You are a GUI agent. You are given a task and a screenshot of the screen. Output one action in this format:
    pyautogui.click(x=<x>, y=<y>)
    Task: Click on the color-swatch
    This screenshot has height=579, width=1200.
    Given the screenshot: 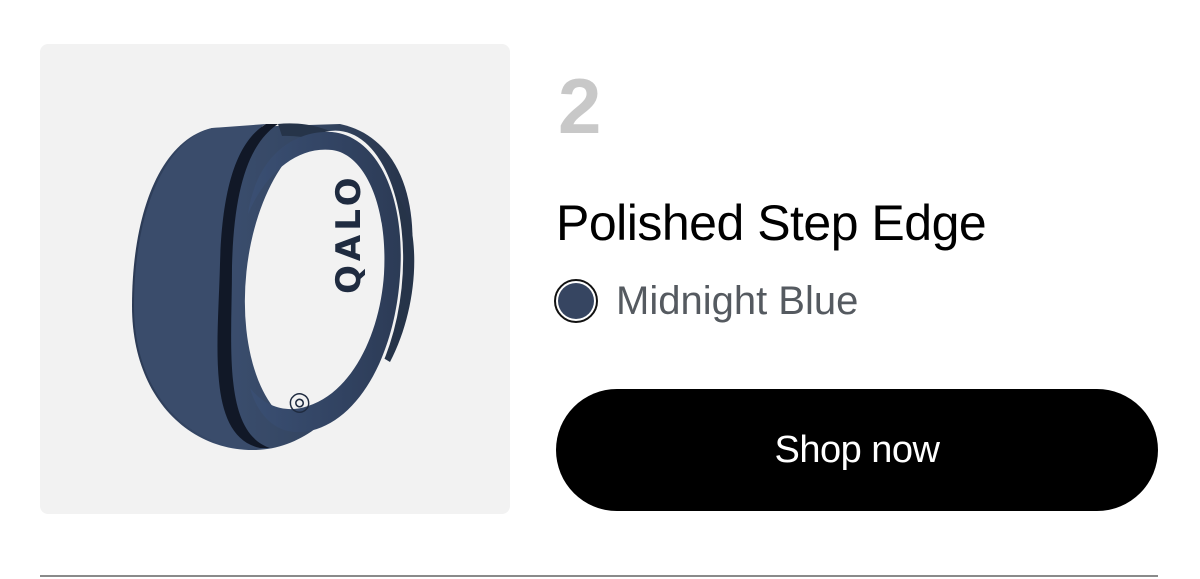 What is the action you would take?
    pyautogui.click(x=576, y=301)
    